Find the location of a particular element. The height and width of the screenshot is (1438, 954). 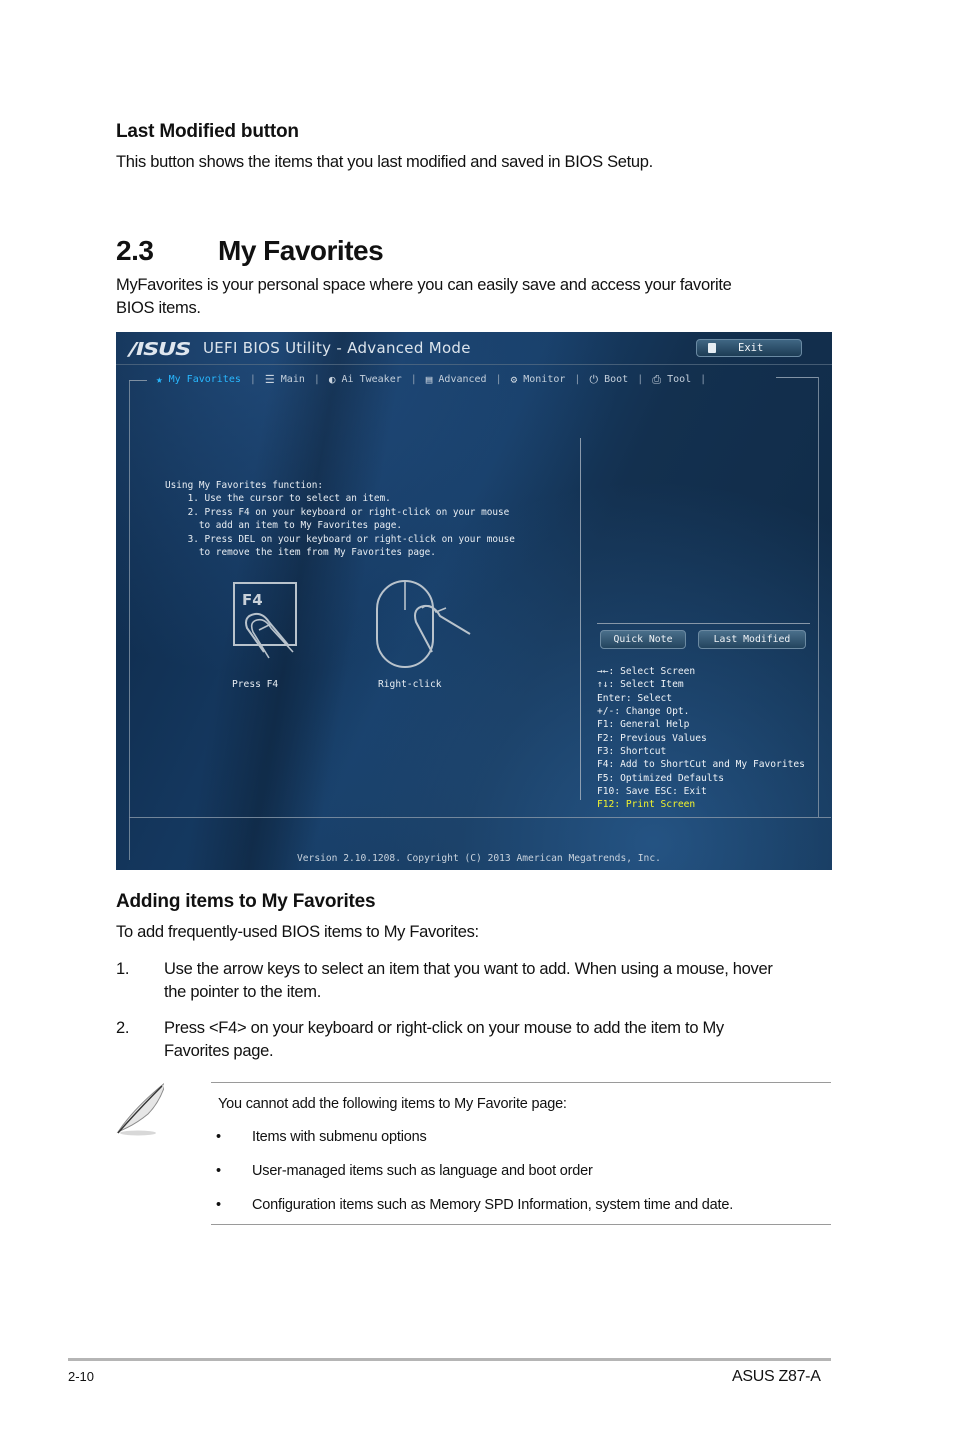

help-divider is located at coordinates (703, 623).